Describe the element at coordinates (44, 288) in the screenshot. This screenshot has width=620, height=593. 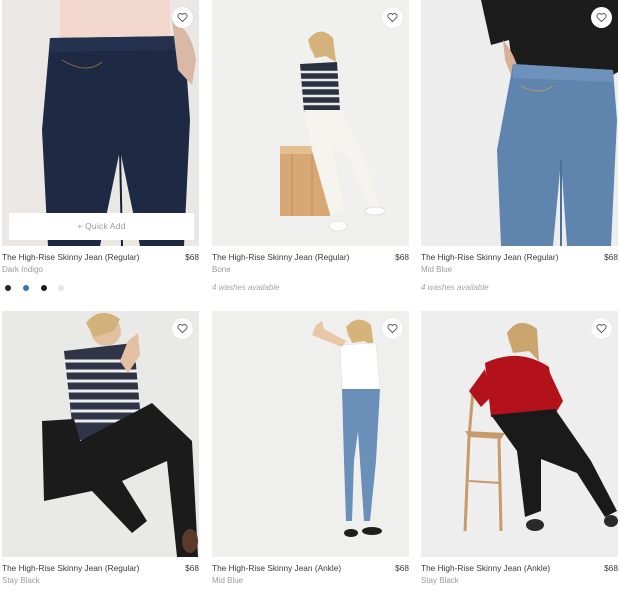
I see `swatch-black` at that location.